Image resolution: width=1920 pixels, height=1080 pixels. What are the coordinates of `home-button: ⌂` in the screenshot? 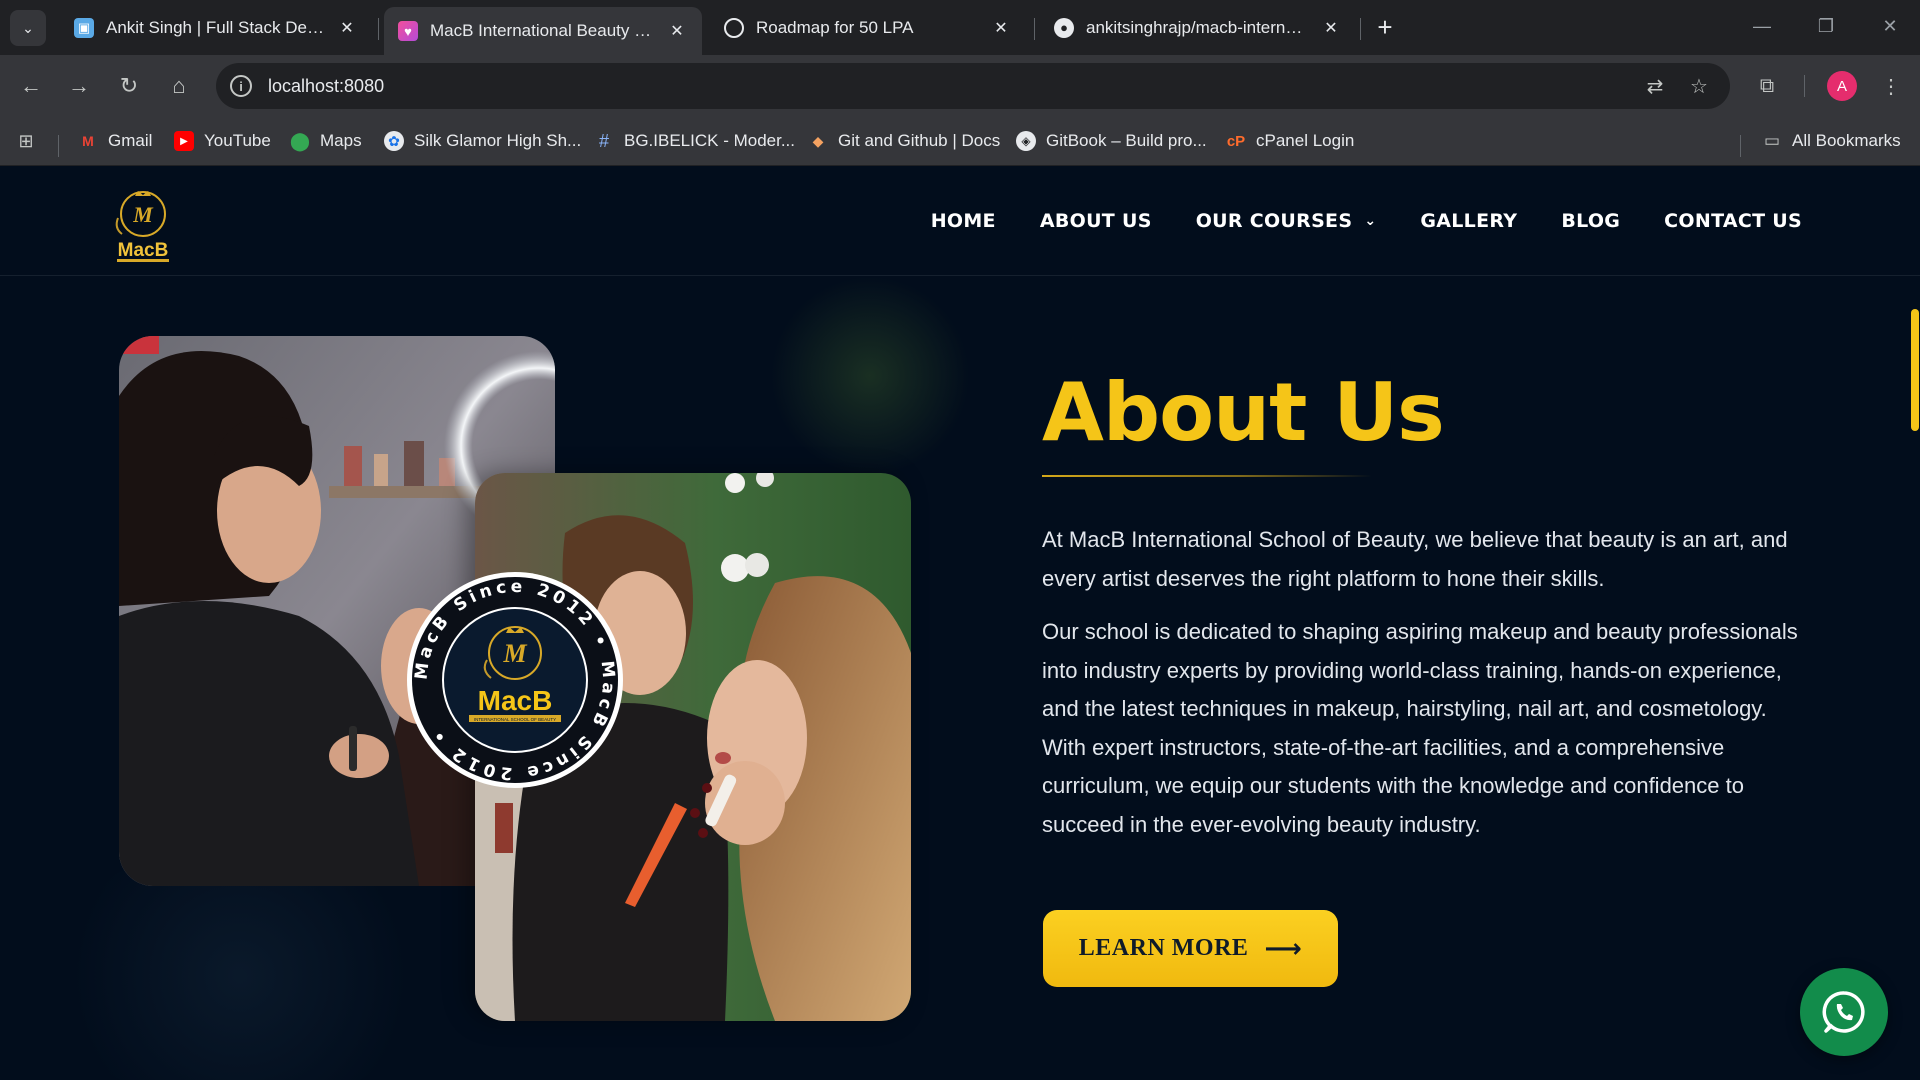 It's located at (179, 86).